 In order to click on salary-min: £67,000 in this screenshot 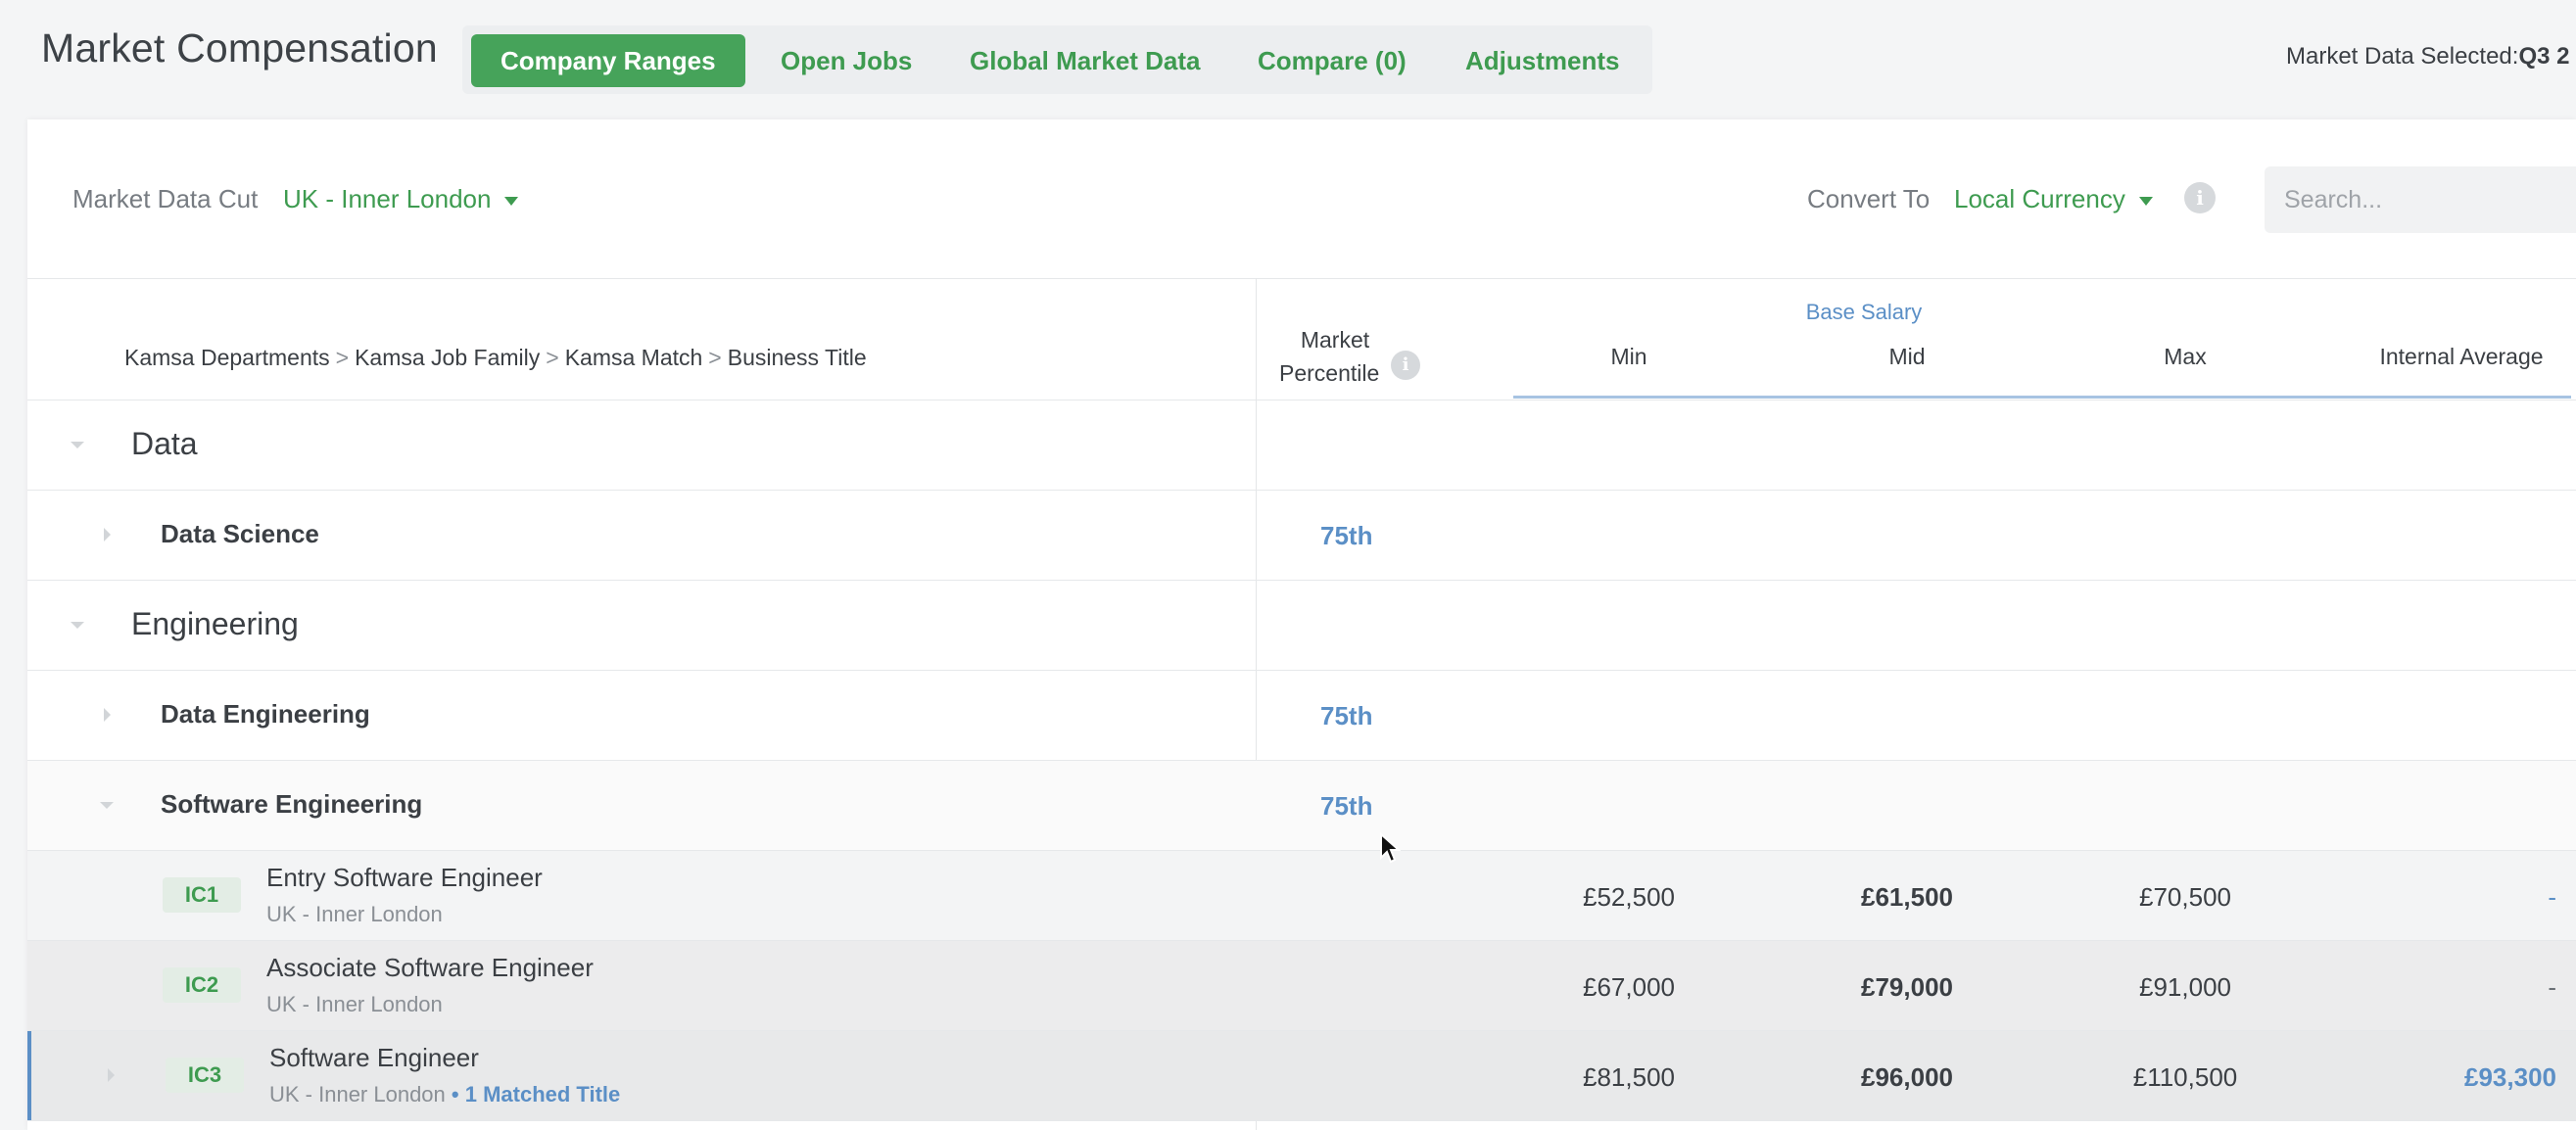, I will do `click(1629, 987)`.